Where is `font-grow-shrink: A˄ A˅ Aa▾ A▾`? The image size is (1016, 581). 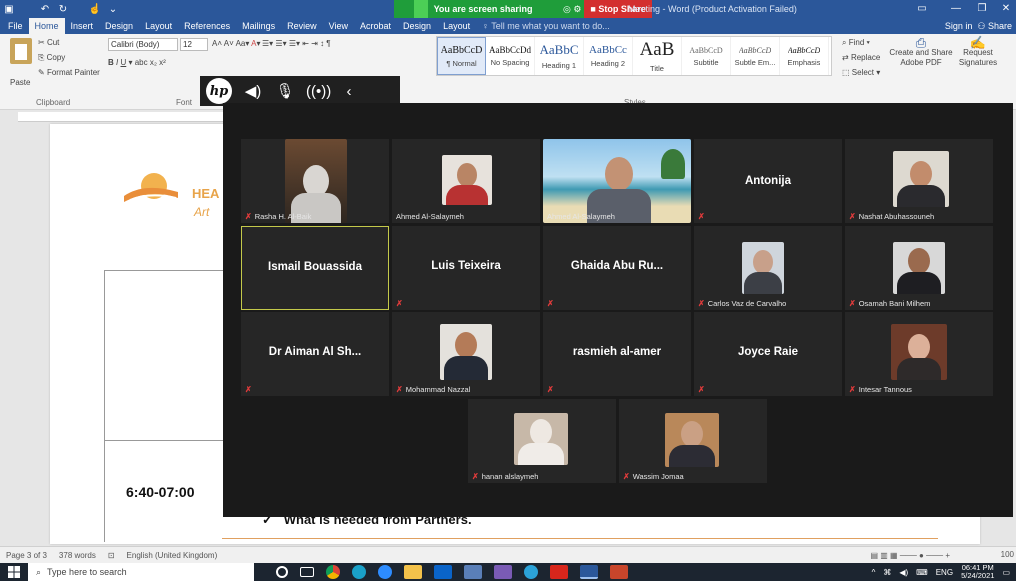
font-grow-shrink: A˄ A˅ Aa▾ A▾ is located at coordinates (236, 43).